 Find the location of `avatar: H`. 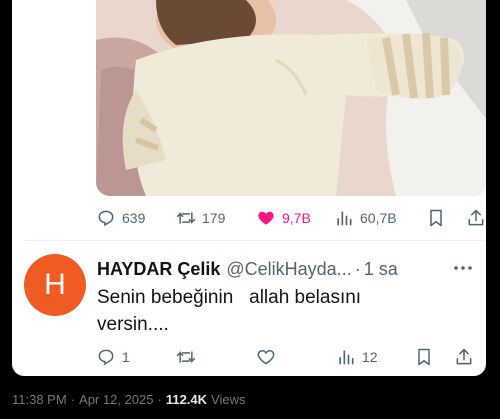

avatar: H is located at coordinates (55, 285).